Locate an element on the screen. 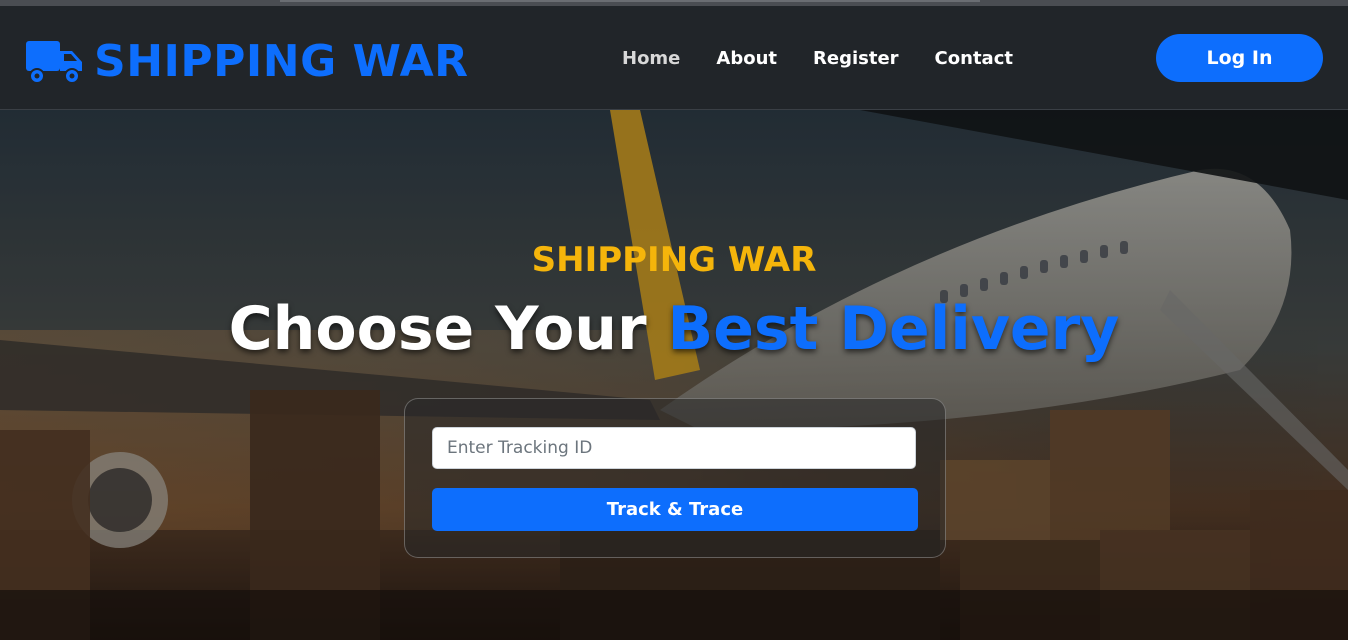 The height and width of the screenshot is (640, 1348). tracking-form: Track & Trace is located at coordinates (675, 478).